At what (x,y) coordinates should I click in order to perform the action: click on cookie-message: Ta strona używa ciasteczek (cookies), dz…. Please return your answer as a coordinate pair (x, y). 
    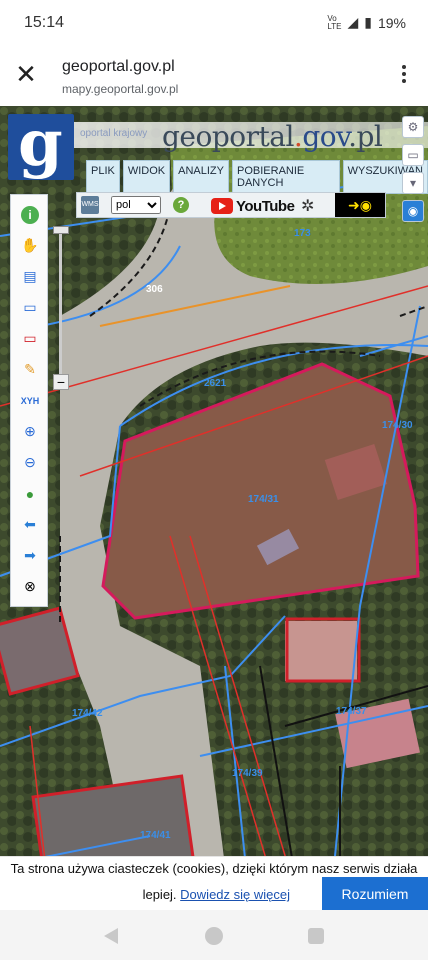
    Looking at the image, I should click on (214, 868).